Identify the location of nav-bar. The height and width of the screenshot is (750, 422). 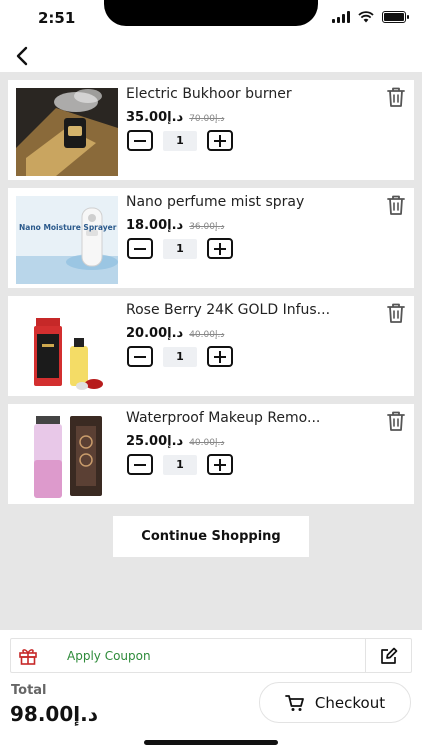
(211, 56).